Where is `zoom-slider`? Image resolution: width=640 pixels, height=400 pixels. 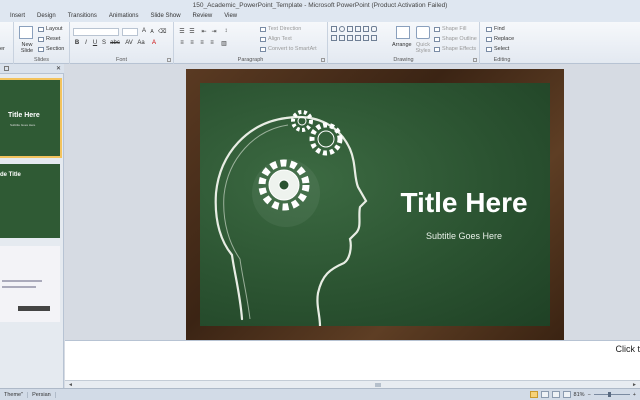
zoom-slider is located at coordinates (611, 394).